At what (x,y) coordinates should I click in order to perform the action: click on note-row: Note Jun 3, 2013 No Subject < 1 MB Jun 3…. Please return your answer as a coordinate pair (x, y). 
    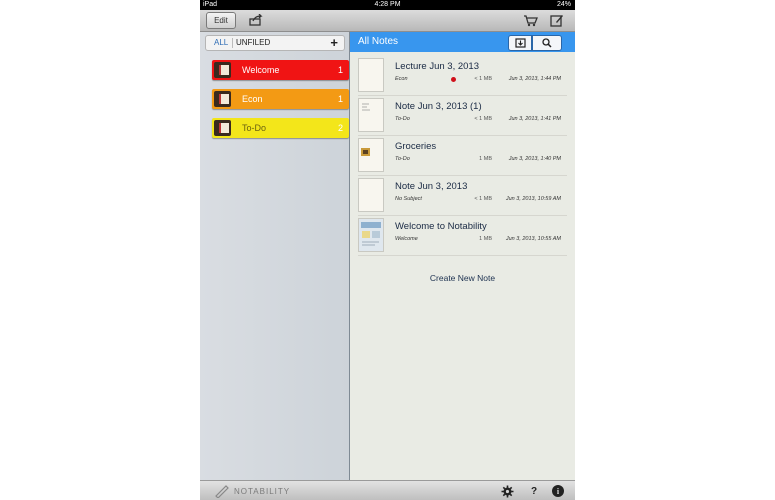
    Looking at the image, I should click on (462, 196).